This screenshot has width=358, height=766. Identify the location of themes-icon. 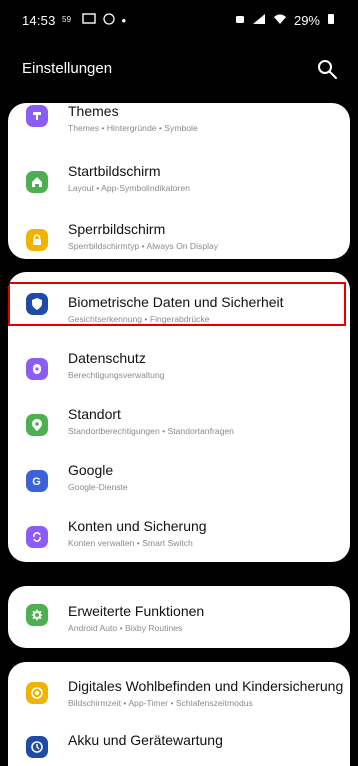
(37, 116).